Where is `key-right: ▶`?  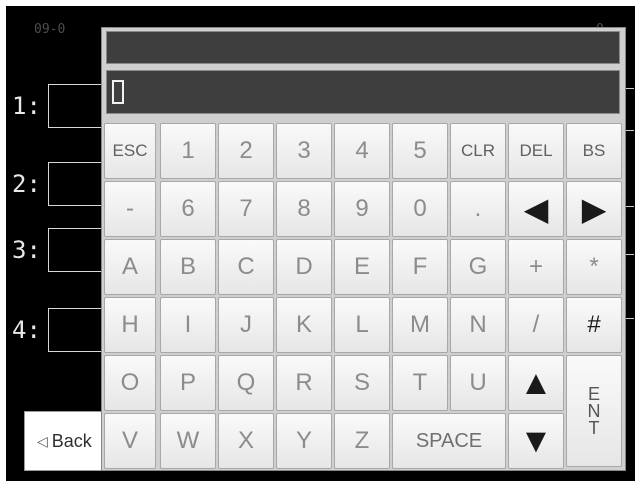 key-right: ▶ is located at coordinates (594, 209).